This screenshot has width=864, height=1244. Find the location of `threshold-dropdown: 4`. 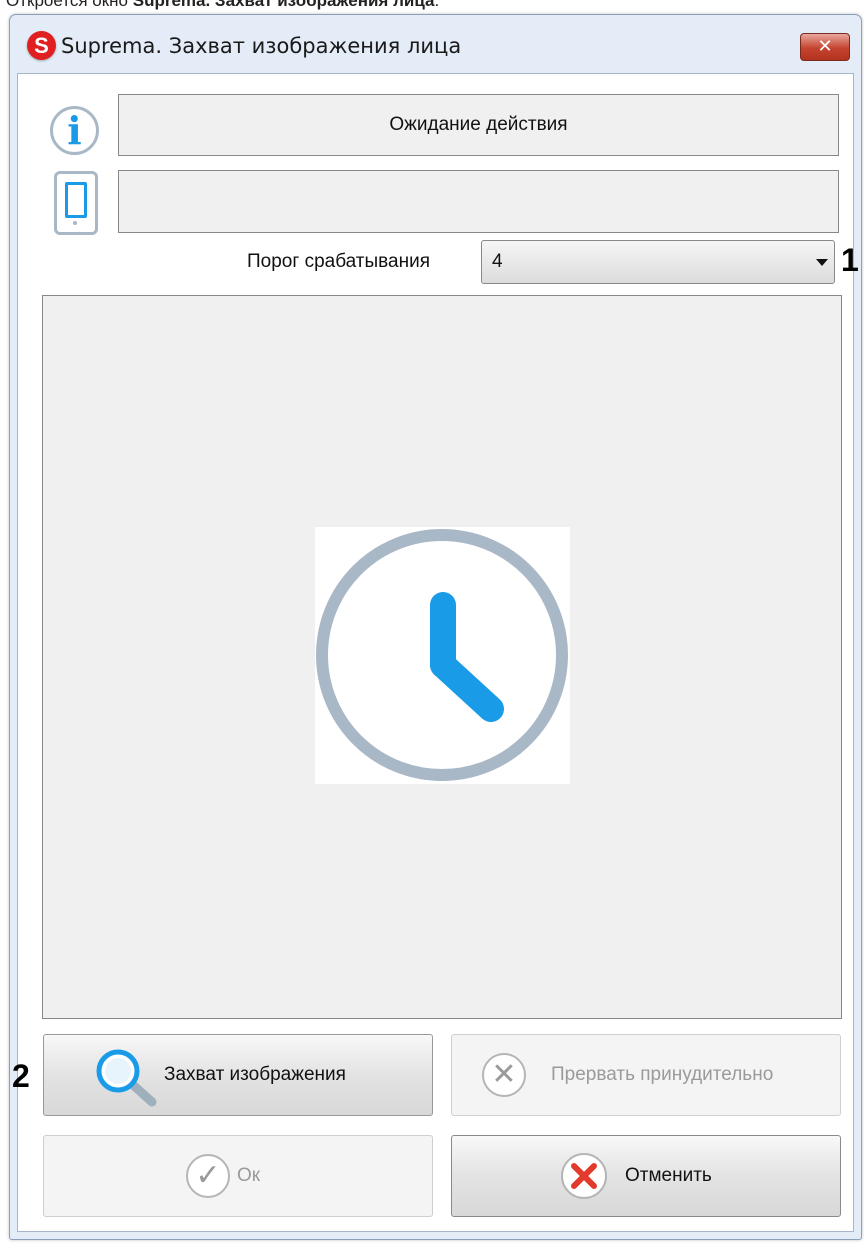

threshold-dropdown: 4 is located at coordinates (658, 262).